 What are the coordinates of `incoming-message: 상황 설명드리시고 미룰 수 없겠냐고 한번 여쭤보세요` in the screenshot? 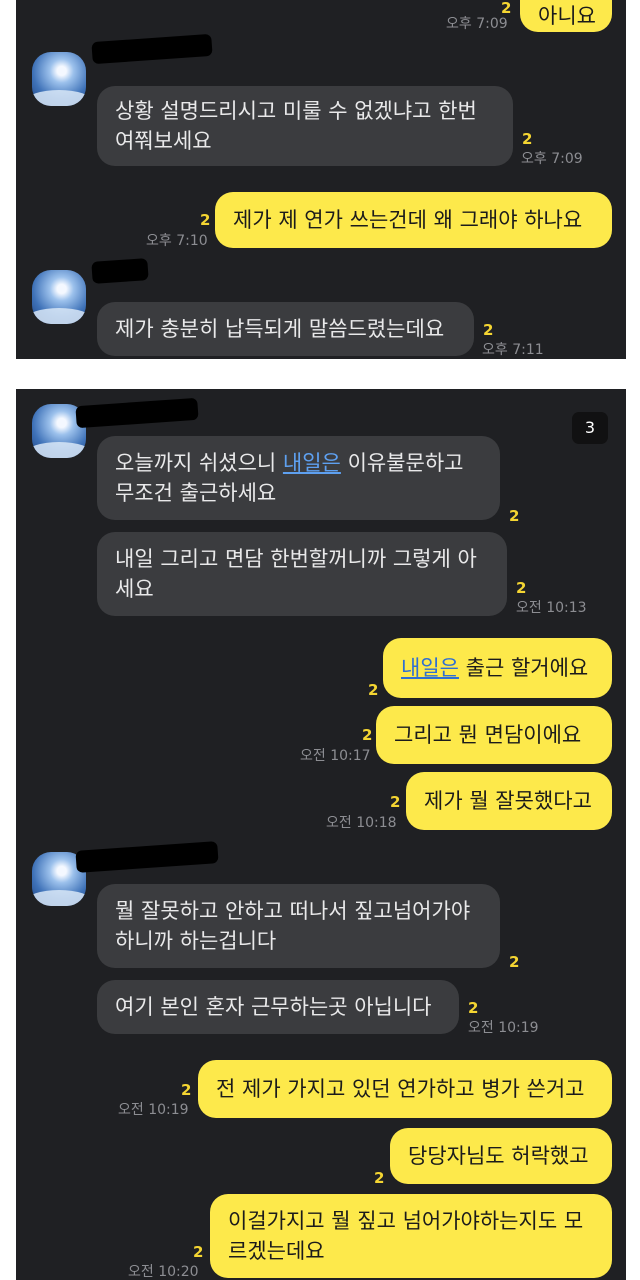 It's located at (305, 126).